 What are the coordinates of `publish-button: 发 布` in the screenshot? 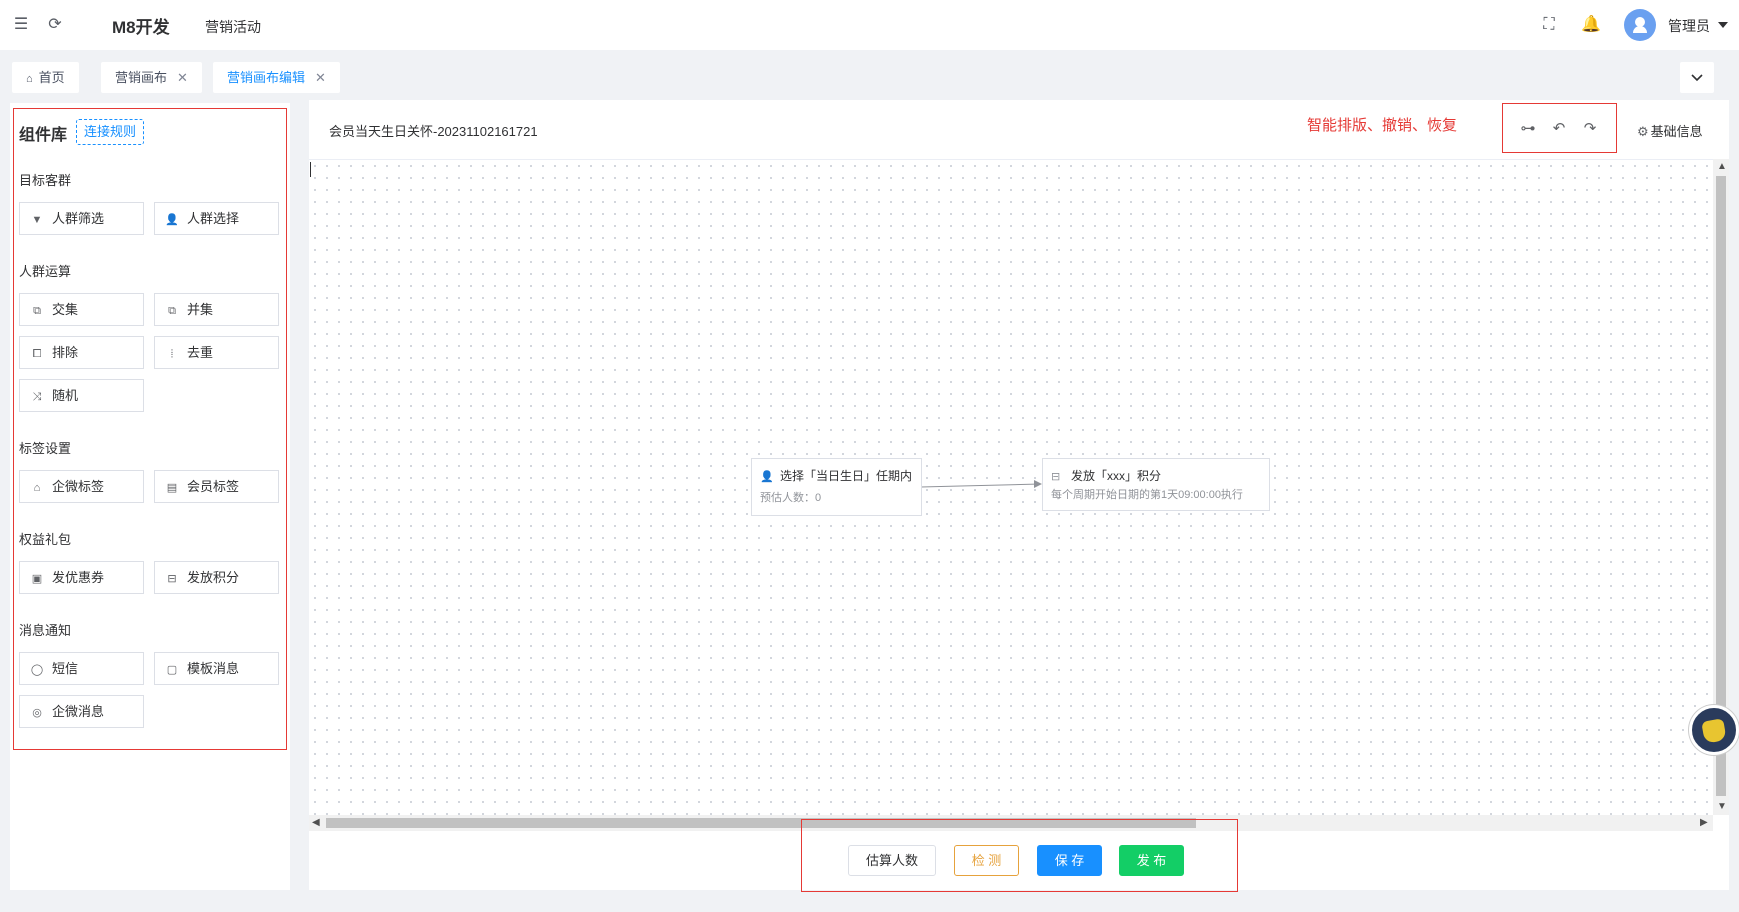 It's located at (1151, 860).